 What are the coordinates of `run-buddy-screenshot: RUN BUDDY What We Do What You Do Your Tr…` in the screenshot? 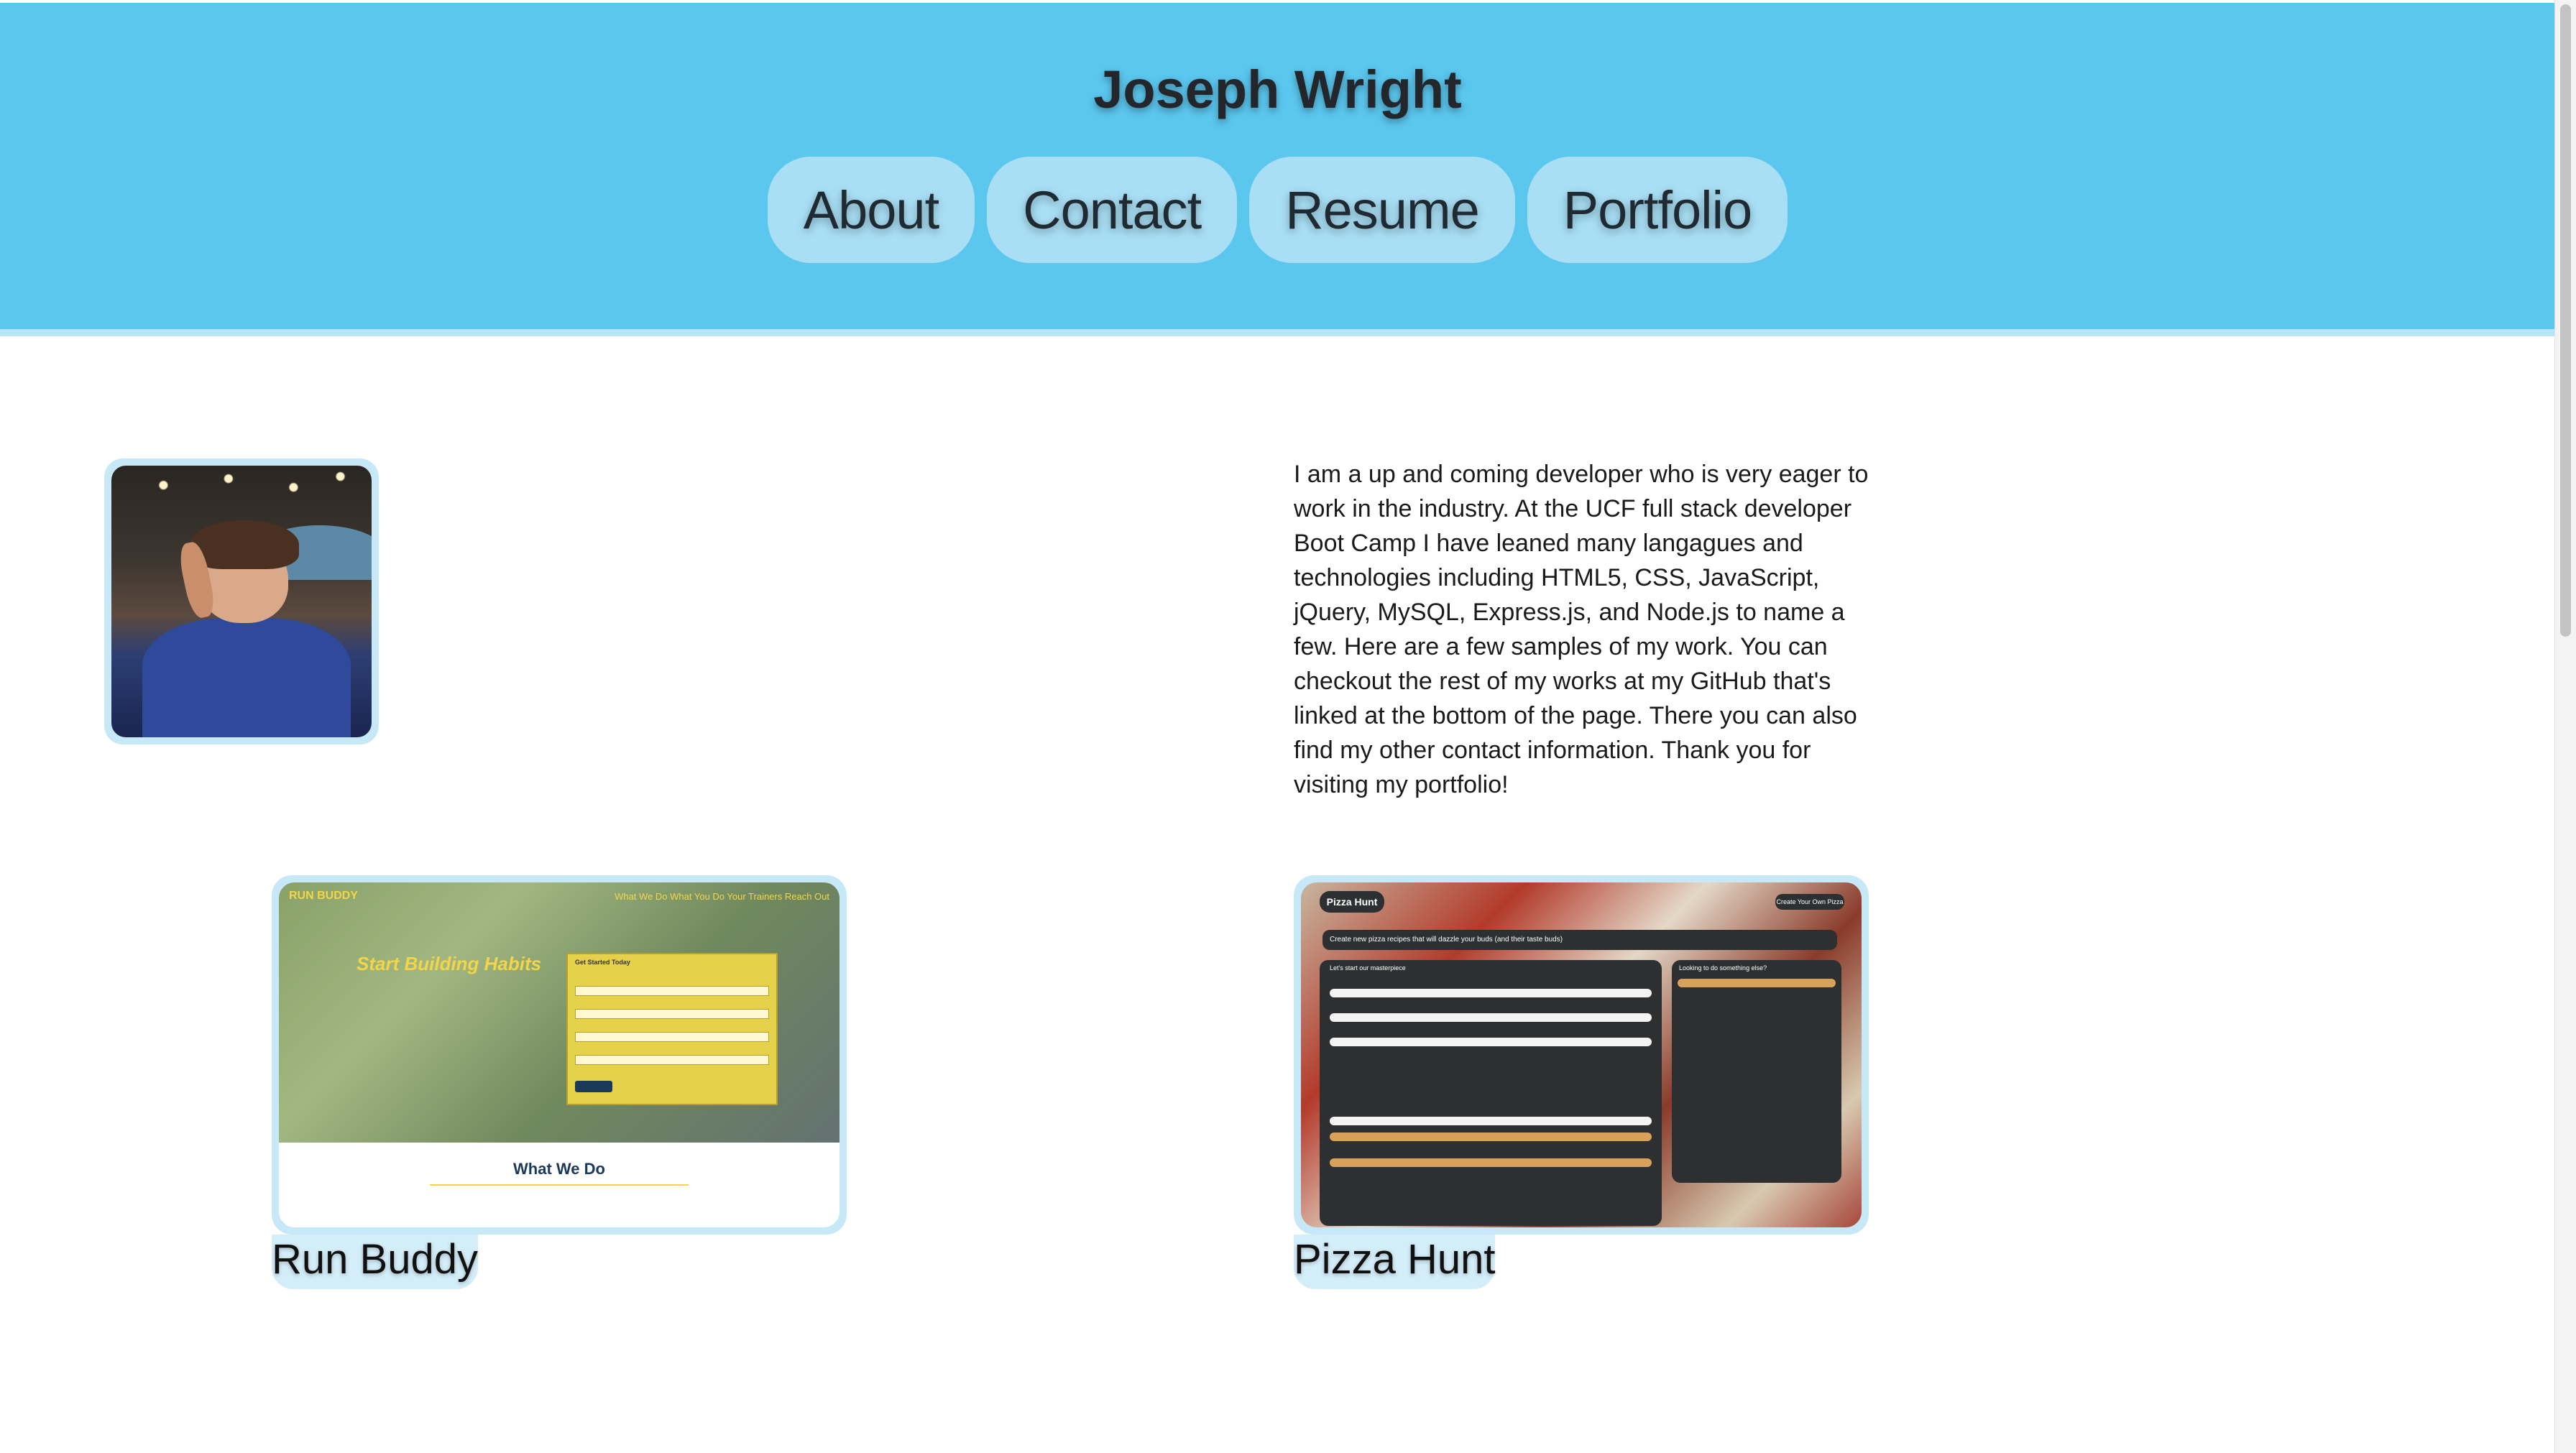 It's located at (559, 1054).